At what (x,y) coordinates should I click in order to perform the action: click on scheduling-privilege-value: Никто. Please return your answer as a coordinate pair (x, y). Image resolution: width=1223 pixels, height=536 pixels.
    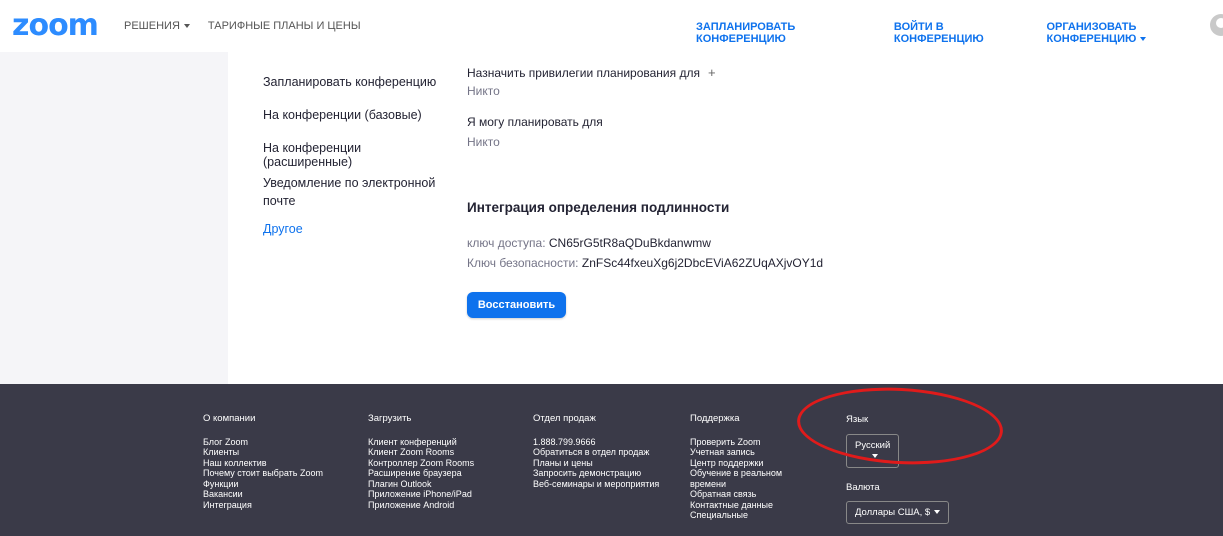
    Looking at the image, I should click on (483, 91).